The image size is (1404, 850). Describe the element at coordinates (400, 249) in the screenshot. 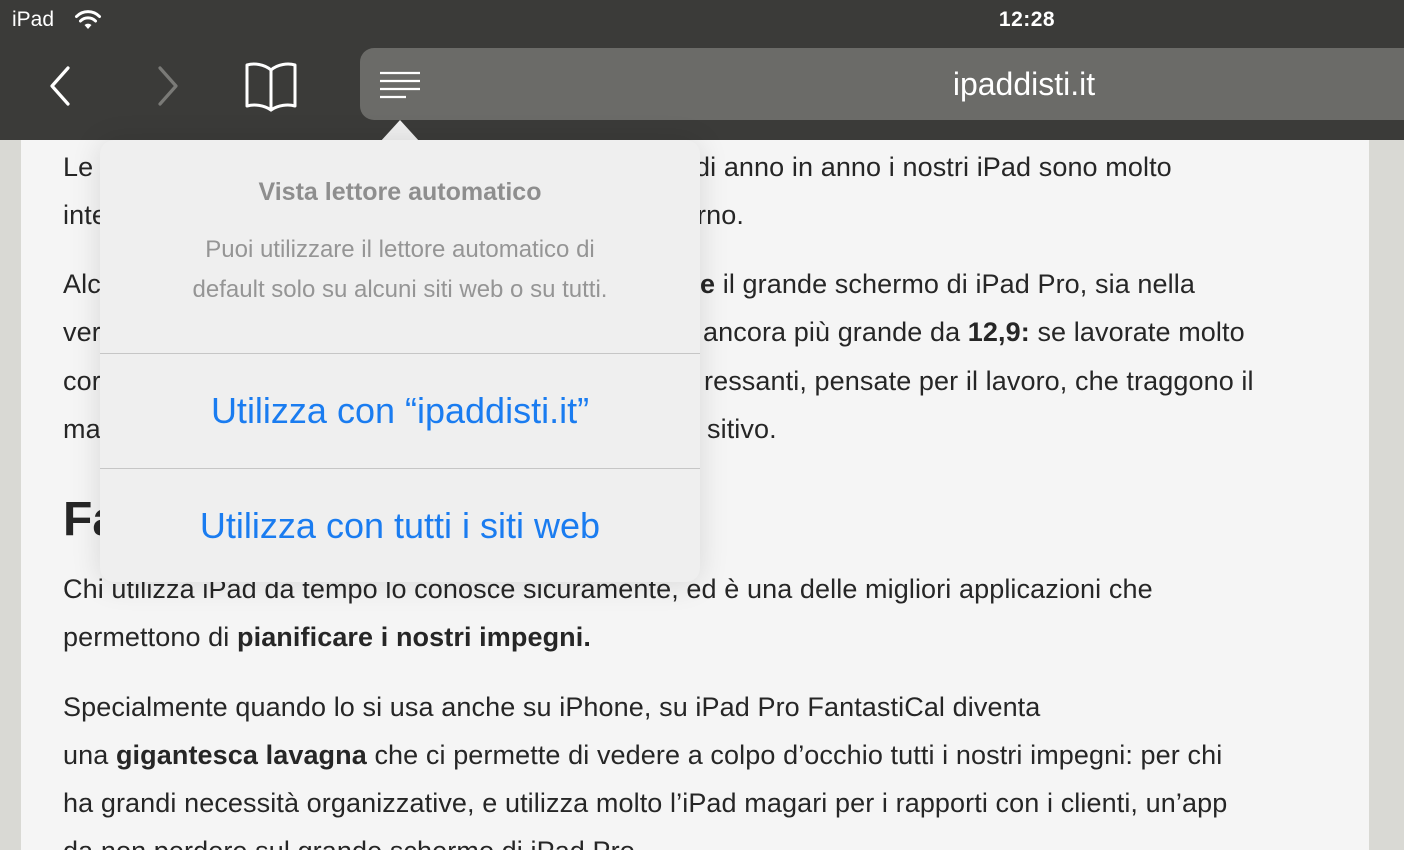

I see `popover-description-line: Puoi utilizzare il lettore automatico di` at that location.